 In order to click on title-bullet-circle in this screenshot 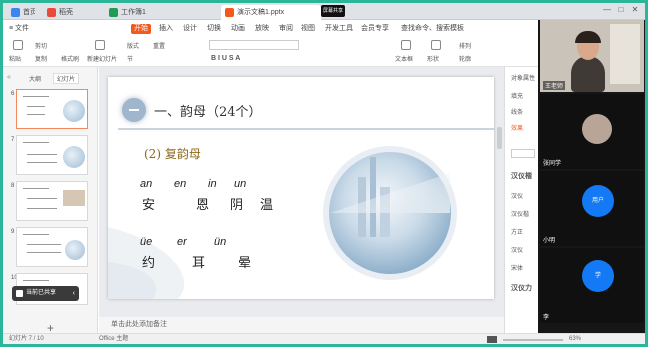, I will do `click(134, 110)`.